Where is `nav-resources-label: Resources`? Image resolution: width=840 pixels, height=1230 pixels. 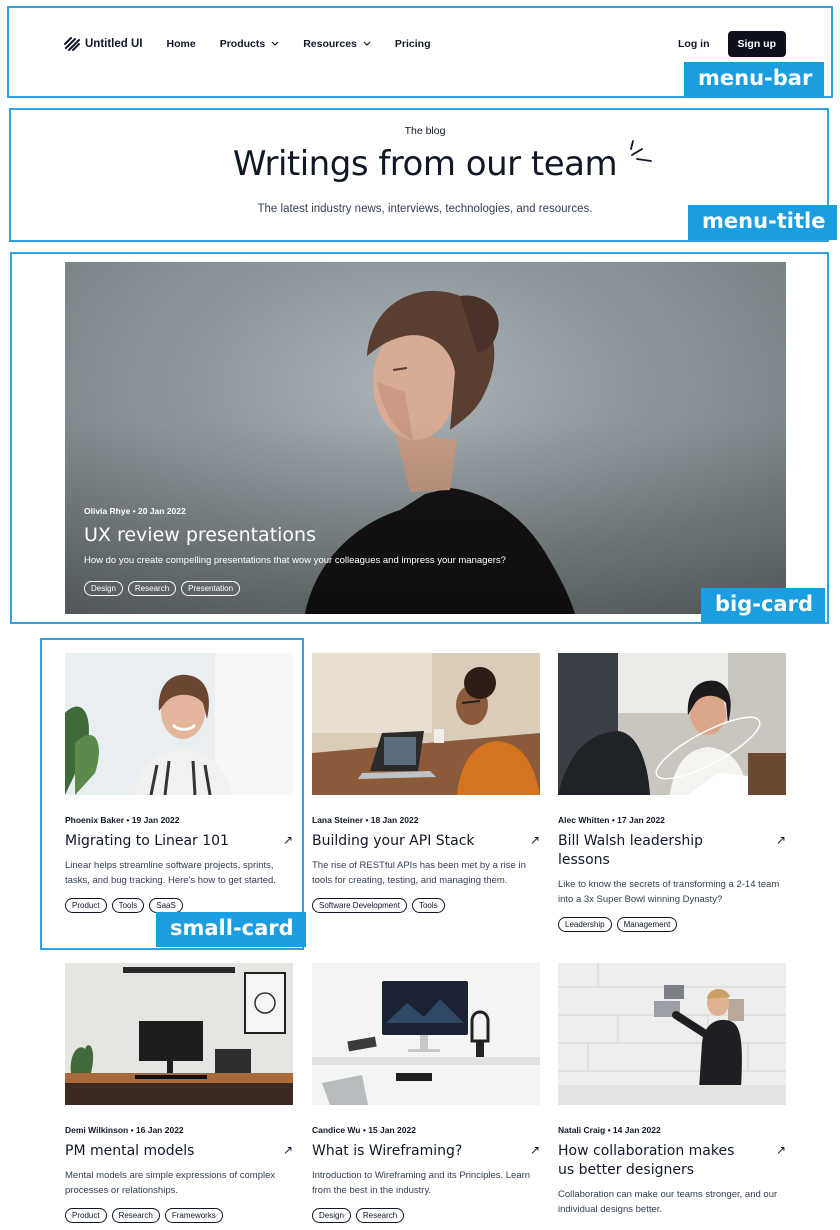 nav-resources-label: Resources is located at coordinates (330, 44).